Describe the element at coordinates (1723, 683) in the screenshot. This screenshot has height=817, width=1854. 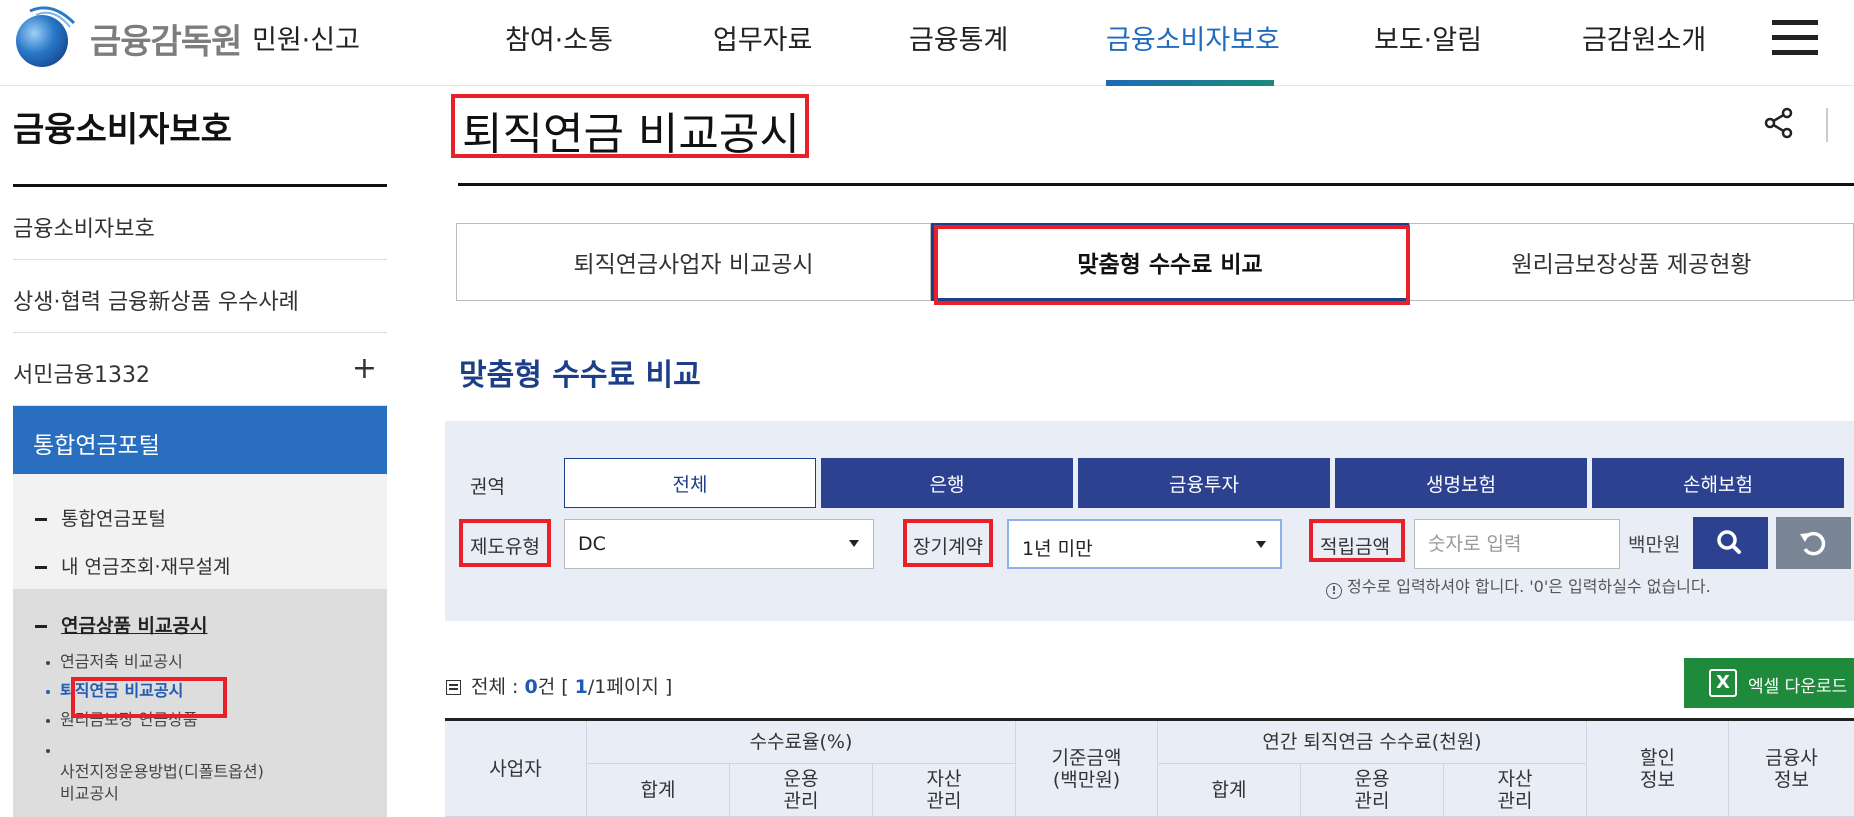
I see `excel-icon: X` at that location.